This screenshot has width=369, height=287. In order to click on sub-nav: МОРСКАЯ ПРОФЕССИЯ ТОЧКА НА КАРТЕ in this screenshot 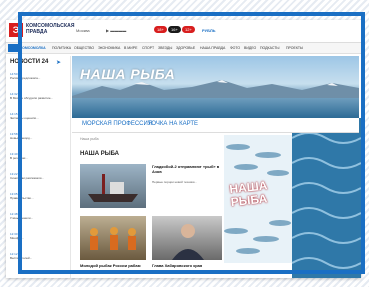, I will do `click(215, 125)`.